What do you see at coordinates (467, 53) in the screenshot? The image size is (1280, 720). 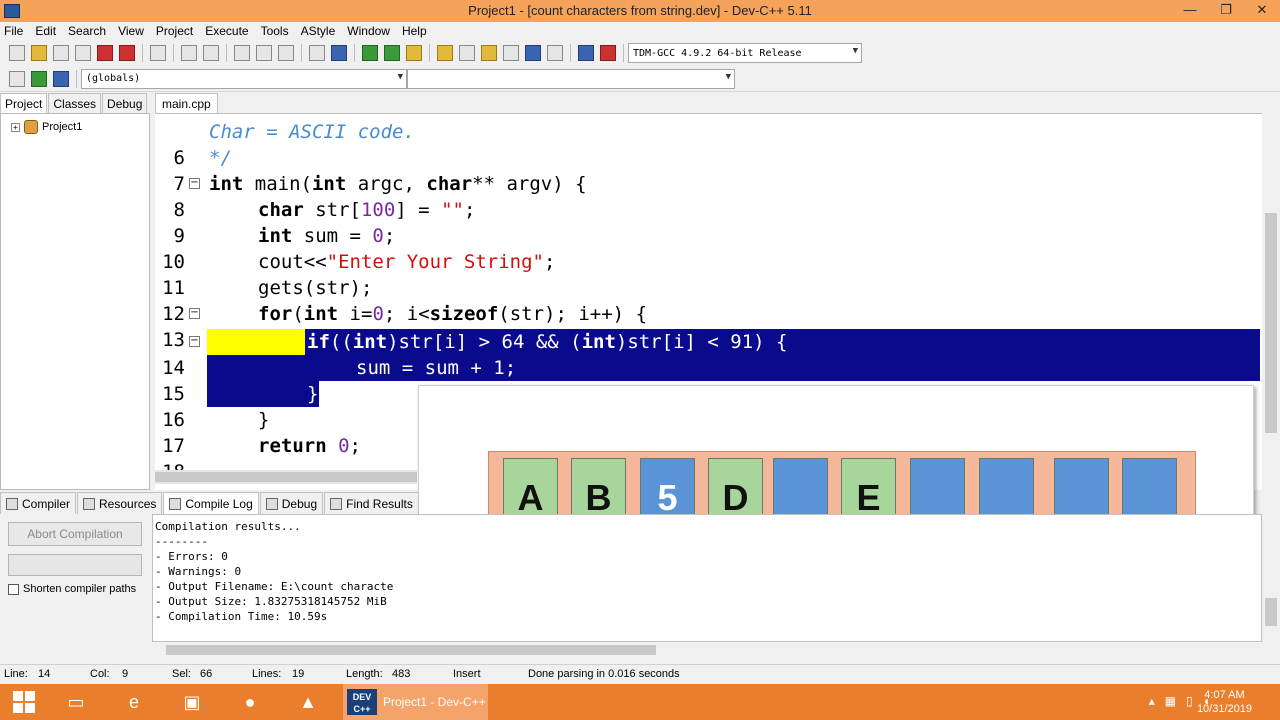 I see `run-icon` at bounding box center [467, 53].